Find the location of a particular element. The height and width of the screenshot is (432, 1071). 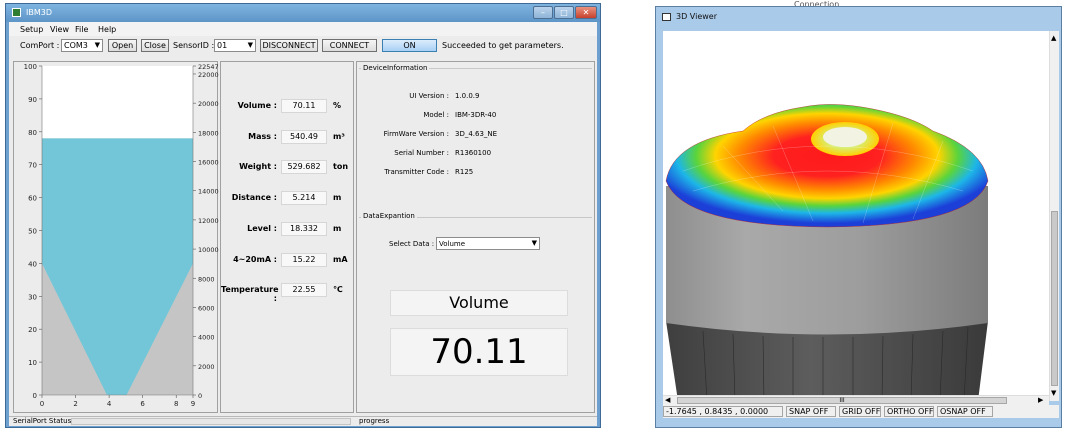

big-display-title-box: Volume is located at coordinates (479, 303).